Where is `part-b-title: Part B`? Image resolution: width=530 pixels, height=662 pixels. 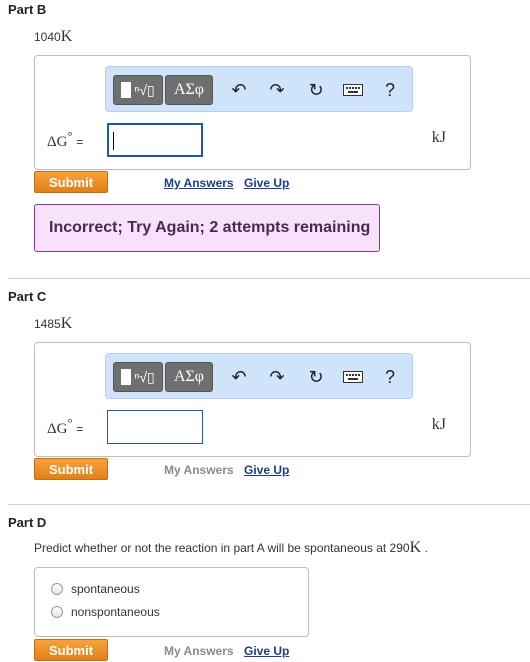
part-b-title: Part B is located at coordinates (27, 9).